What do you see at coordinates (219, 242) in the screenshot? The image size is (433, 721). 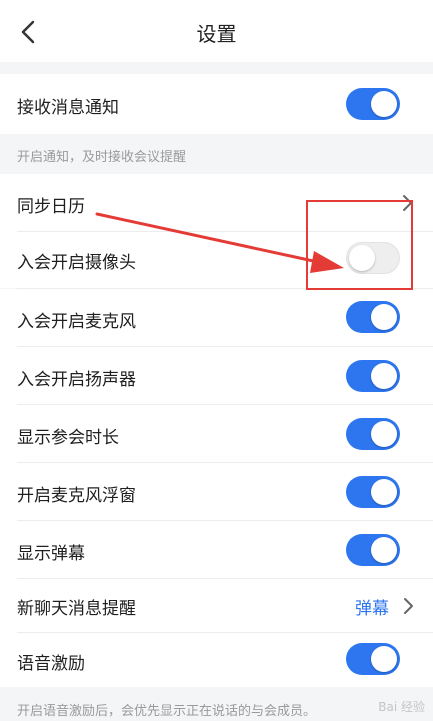 I see `annotation-arrow` at bounding box center [219, 242].